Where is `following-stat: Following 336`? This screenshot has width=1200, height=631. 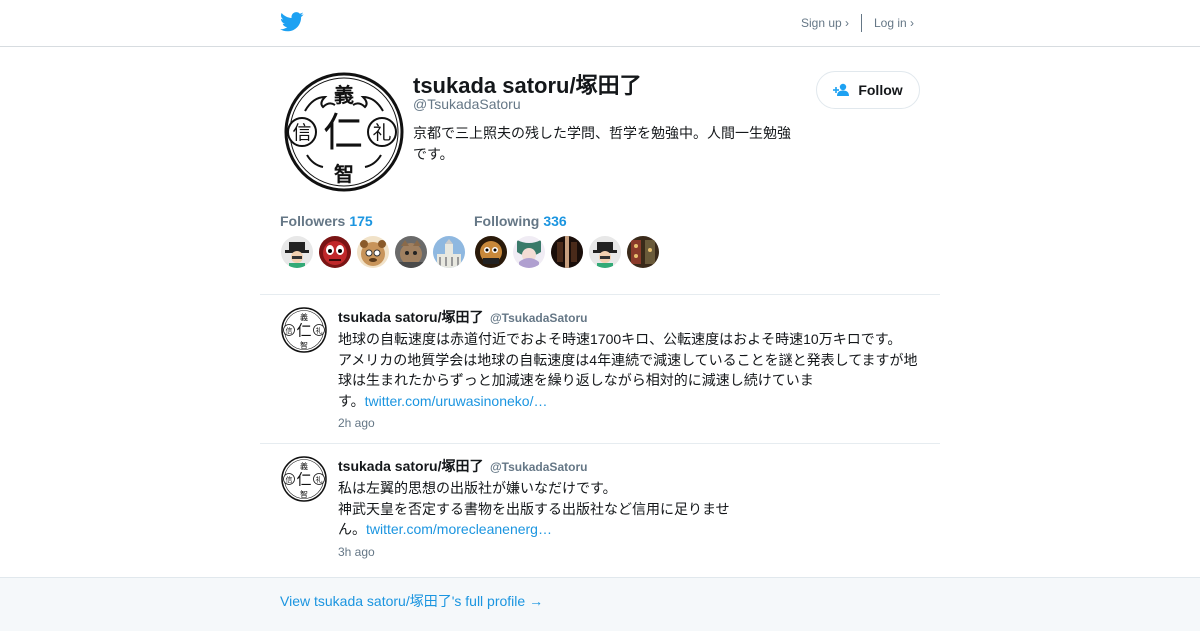
following-stat: Following 336 is located at coordinates (520, 221).